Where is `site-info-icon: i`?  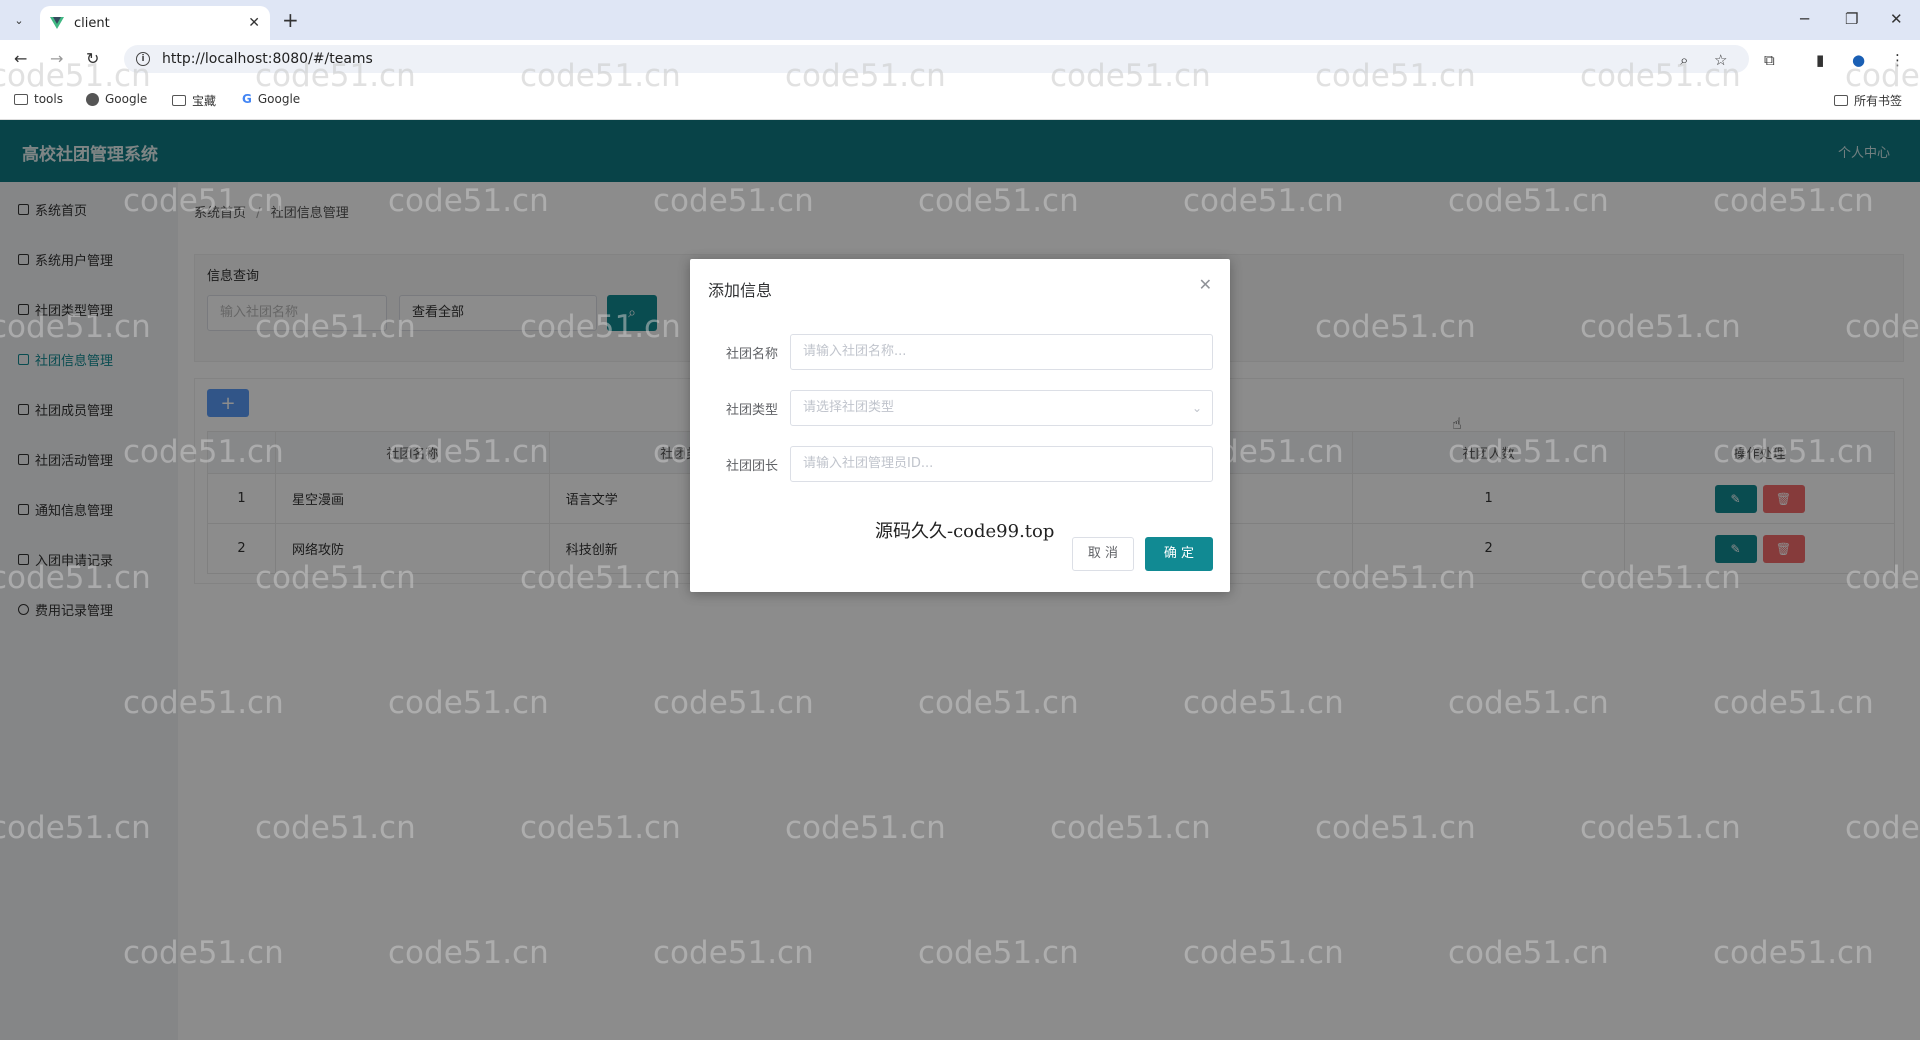
site-info-icon: i is located at coordinates (143, 59).